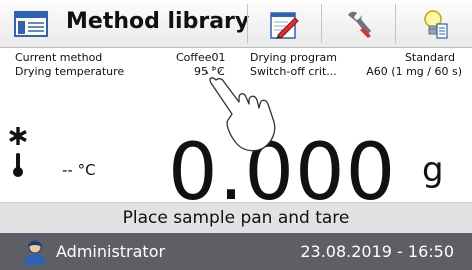 The width and height of the screenshot is (472, 270). Describe the element at coordinates (377, 251) in the screenshot. I see `date-time: 23.08.2019 - 16:50` at that location.